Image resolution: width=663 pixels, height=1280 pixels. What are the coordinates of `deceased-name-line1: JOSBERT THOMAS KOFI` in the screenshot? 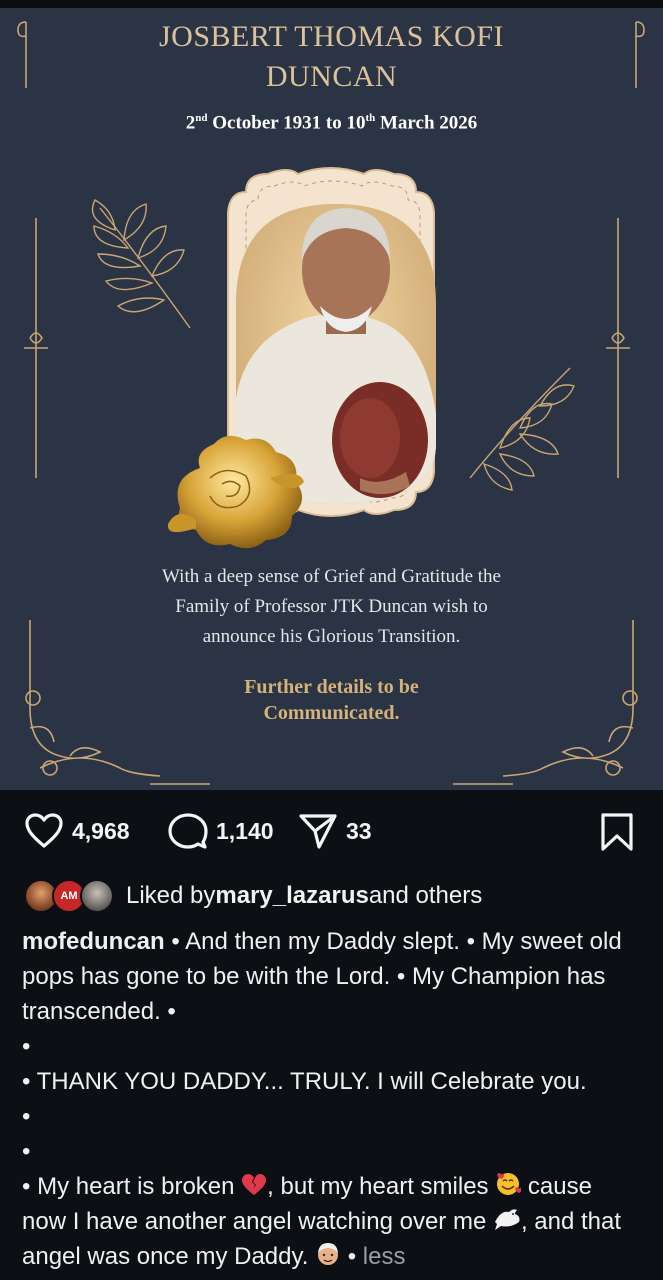 It's located at (331, 36).